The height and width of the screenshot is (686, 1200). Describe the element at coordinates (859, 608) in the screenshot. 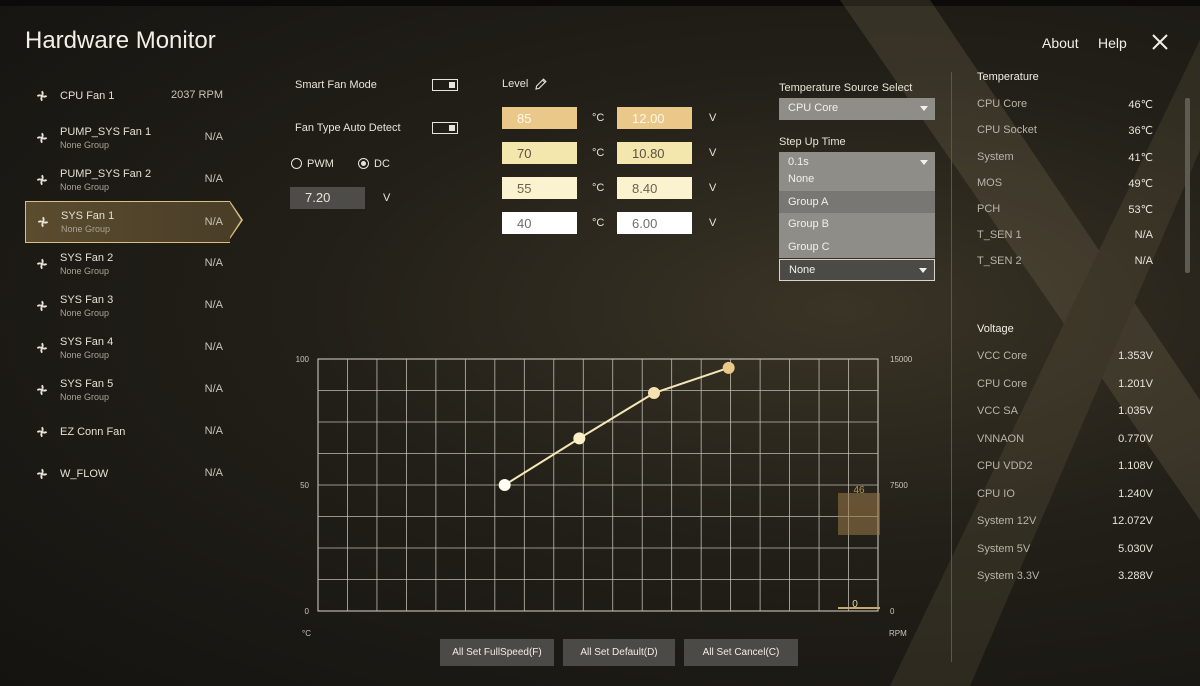

I see `rpm-gauge-baseline` at that location.